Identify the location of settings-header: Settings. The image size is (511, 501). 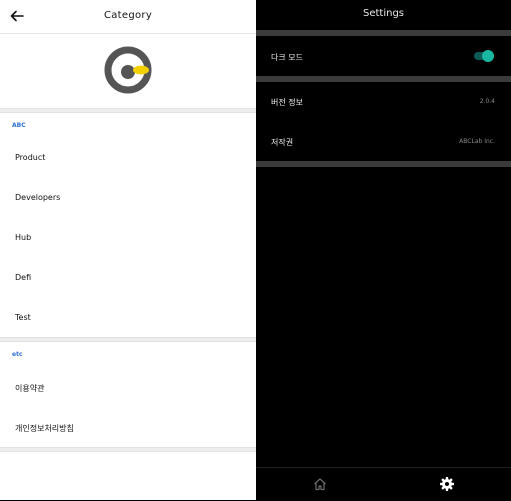
(383, 15).